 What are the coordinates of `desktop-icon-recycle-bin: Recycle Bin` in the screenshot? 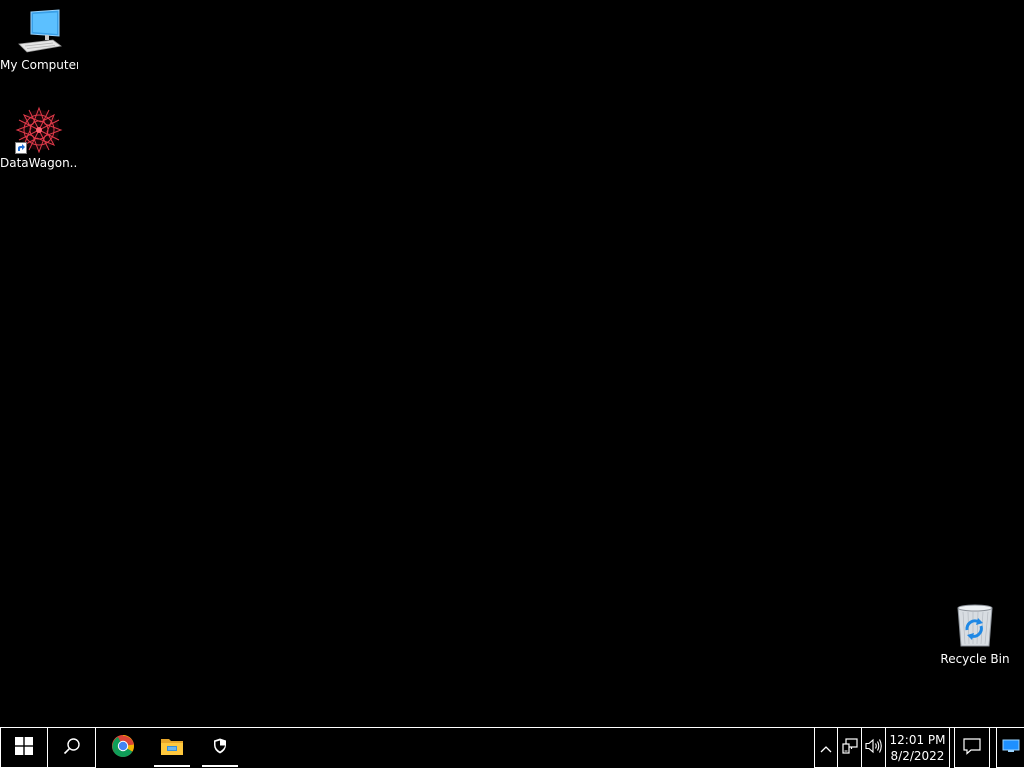 It's located at (975, 634).